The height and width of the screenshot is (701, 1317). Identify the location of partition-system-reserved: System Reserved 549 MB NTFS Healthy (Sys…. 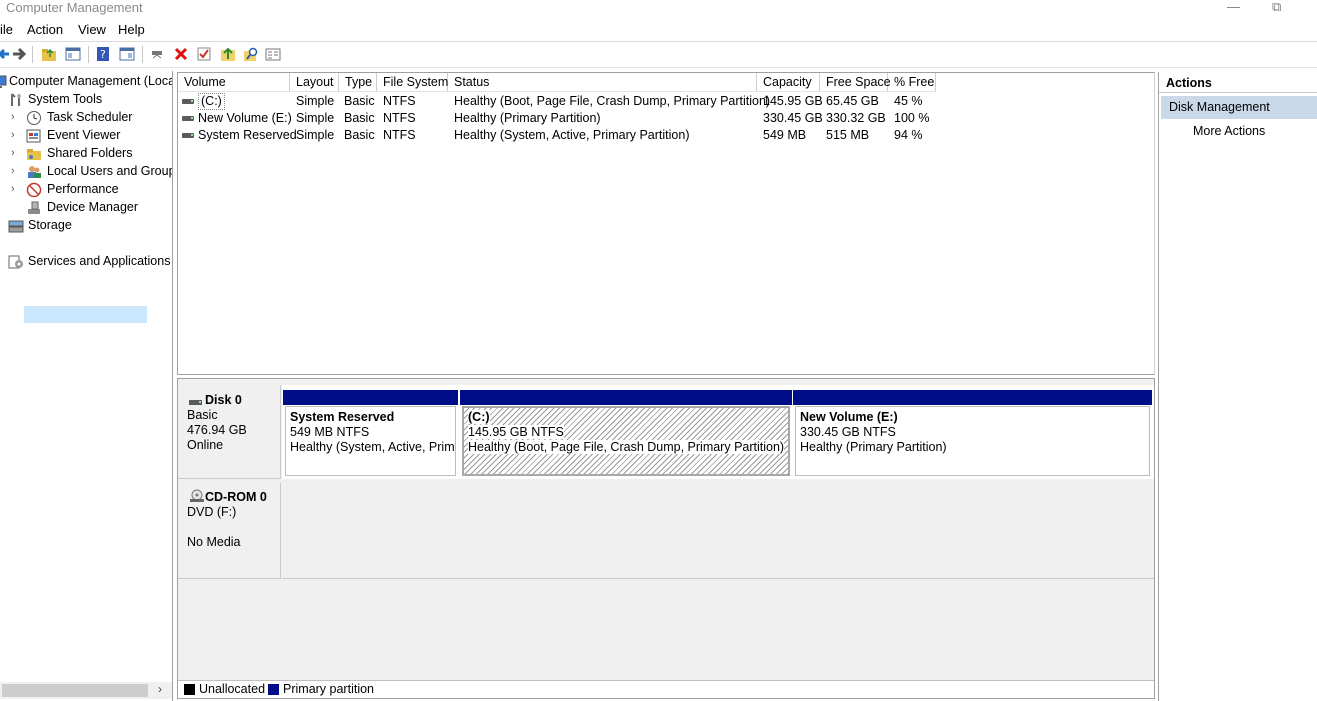
(370, 434).